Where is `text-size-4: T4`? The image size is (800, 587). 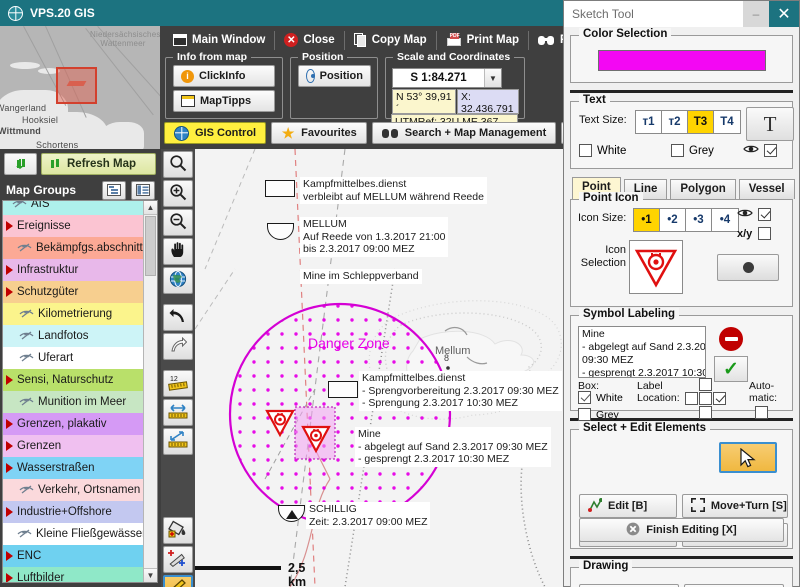
text-size-4: T4 is located at coordinates (727, 122).